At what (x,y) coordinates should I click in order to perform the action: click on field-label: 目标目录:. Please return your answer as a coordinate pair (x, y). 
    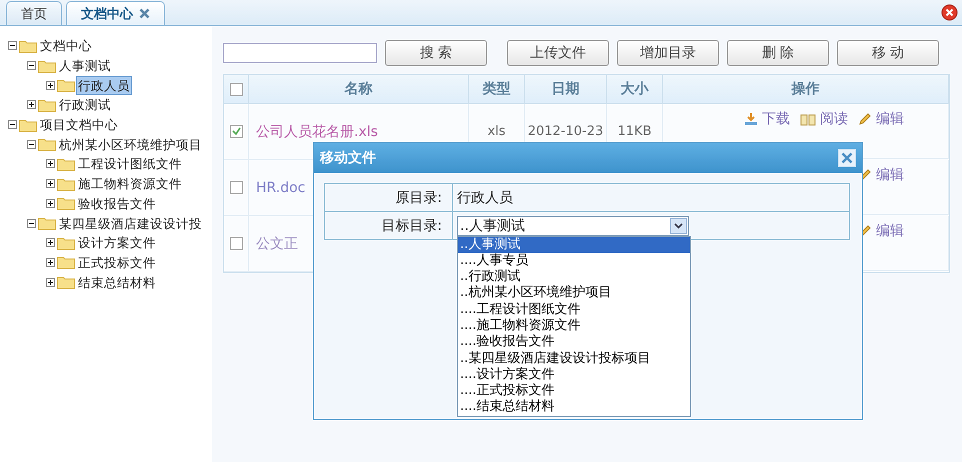
    Looking at the image, I should click on (411, 225).